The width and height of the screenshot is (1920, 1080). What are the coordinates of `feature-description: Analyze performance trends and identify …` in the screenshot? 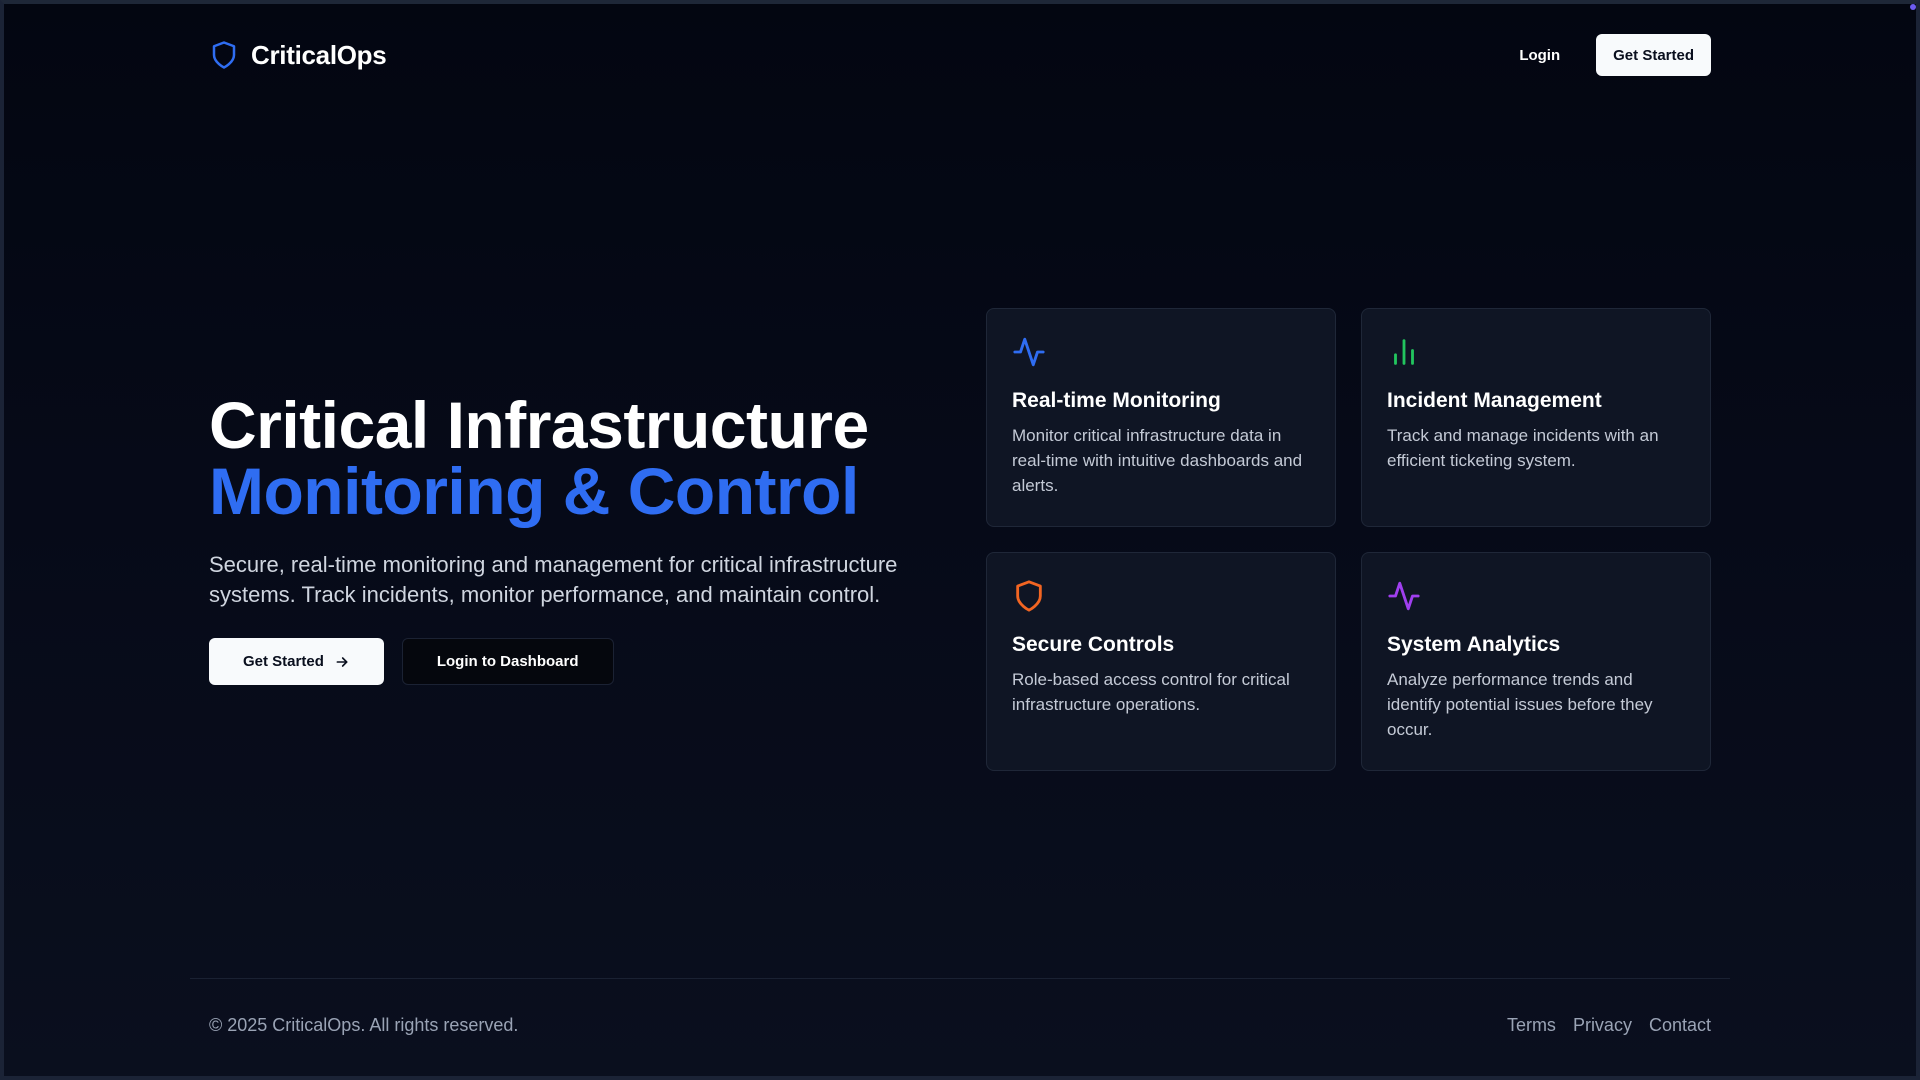 It's located at (1520, 704).